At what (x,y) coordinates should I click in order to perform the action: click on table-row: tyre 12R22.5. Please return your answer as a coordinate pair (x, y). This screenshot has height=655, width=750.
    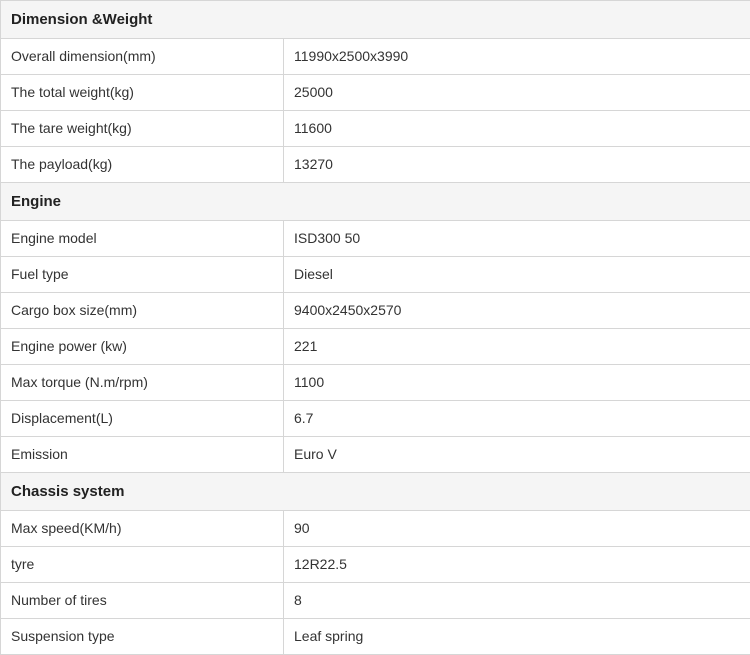
    Looking at the image, I should click on (375, 565).